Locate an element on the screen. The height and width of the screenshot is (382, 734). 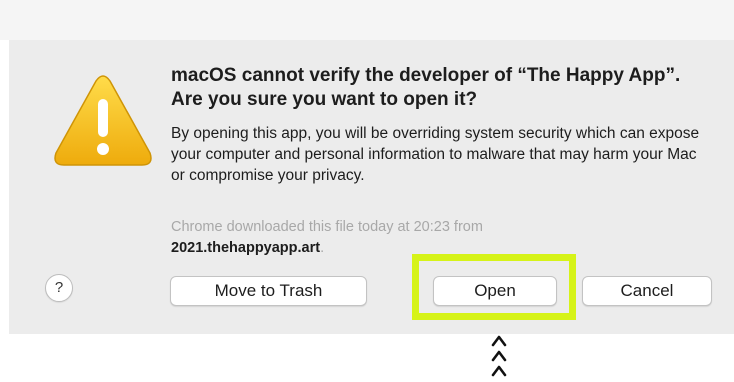
help-icon: ? is located at coordinates (59, 287).